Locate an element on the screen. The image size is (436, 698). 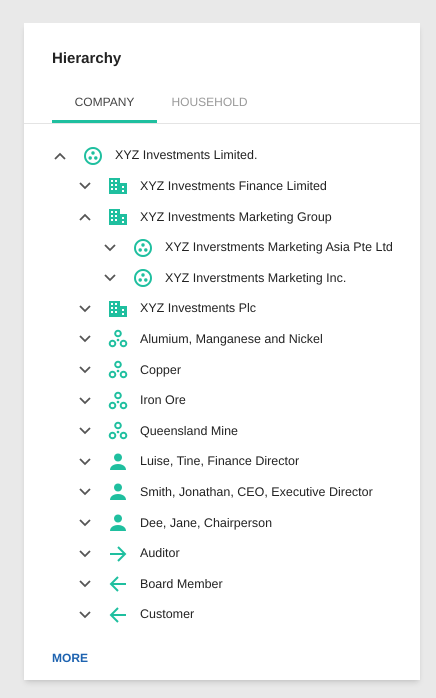
tree-item-label: XYZ Investments Finance Limited is located at coordinates (233, 186).